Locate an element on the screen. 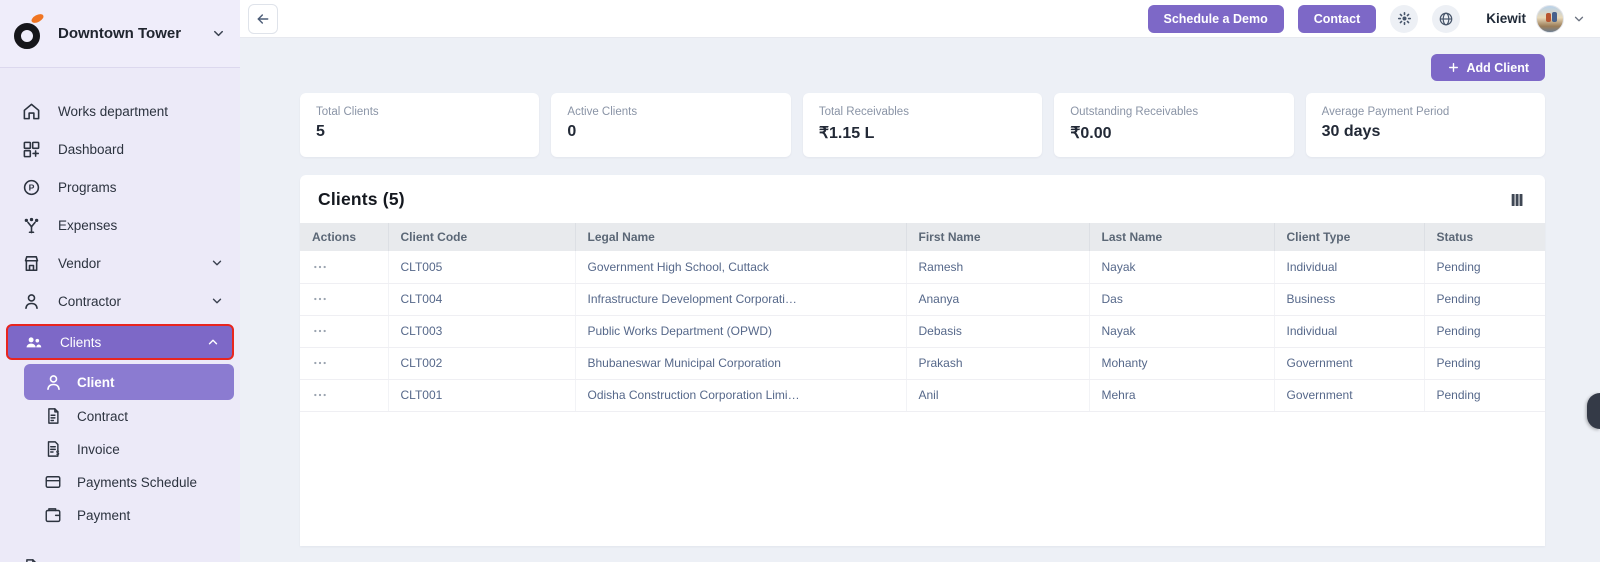 The width and height of the screenshot is (1600, 562). sidebar-item-label: Invoice is located at coordinates (98, 449).